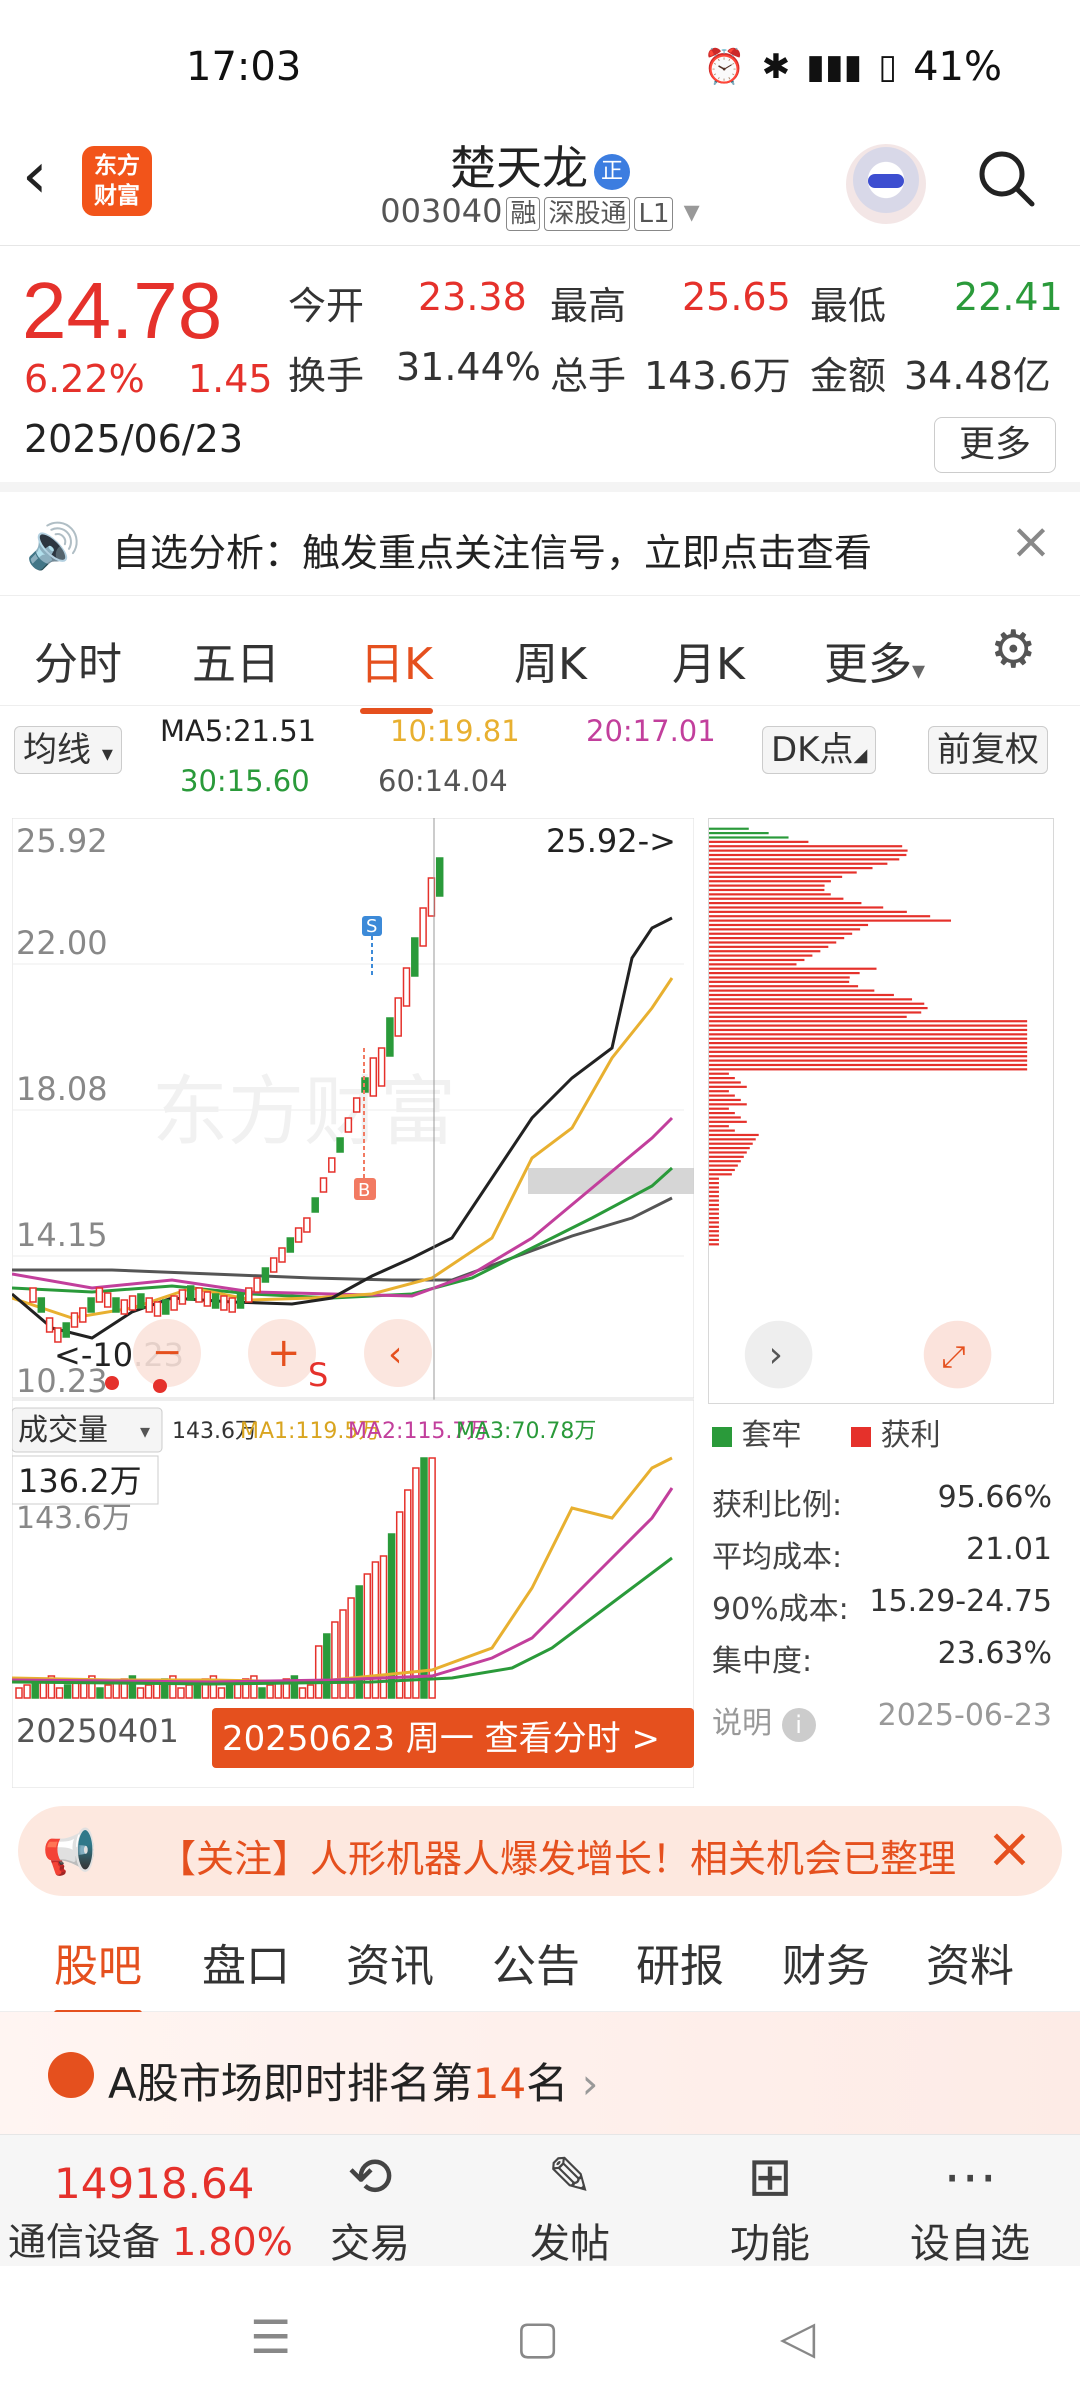  What do you see at coordinates (708, 660) in the screenshot?
I see `tab-monthly-k: 月K` at bounding box center [708, 660].